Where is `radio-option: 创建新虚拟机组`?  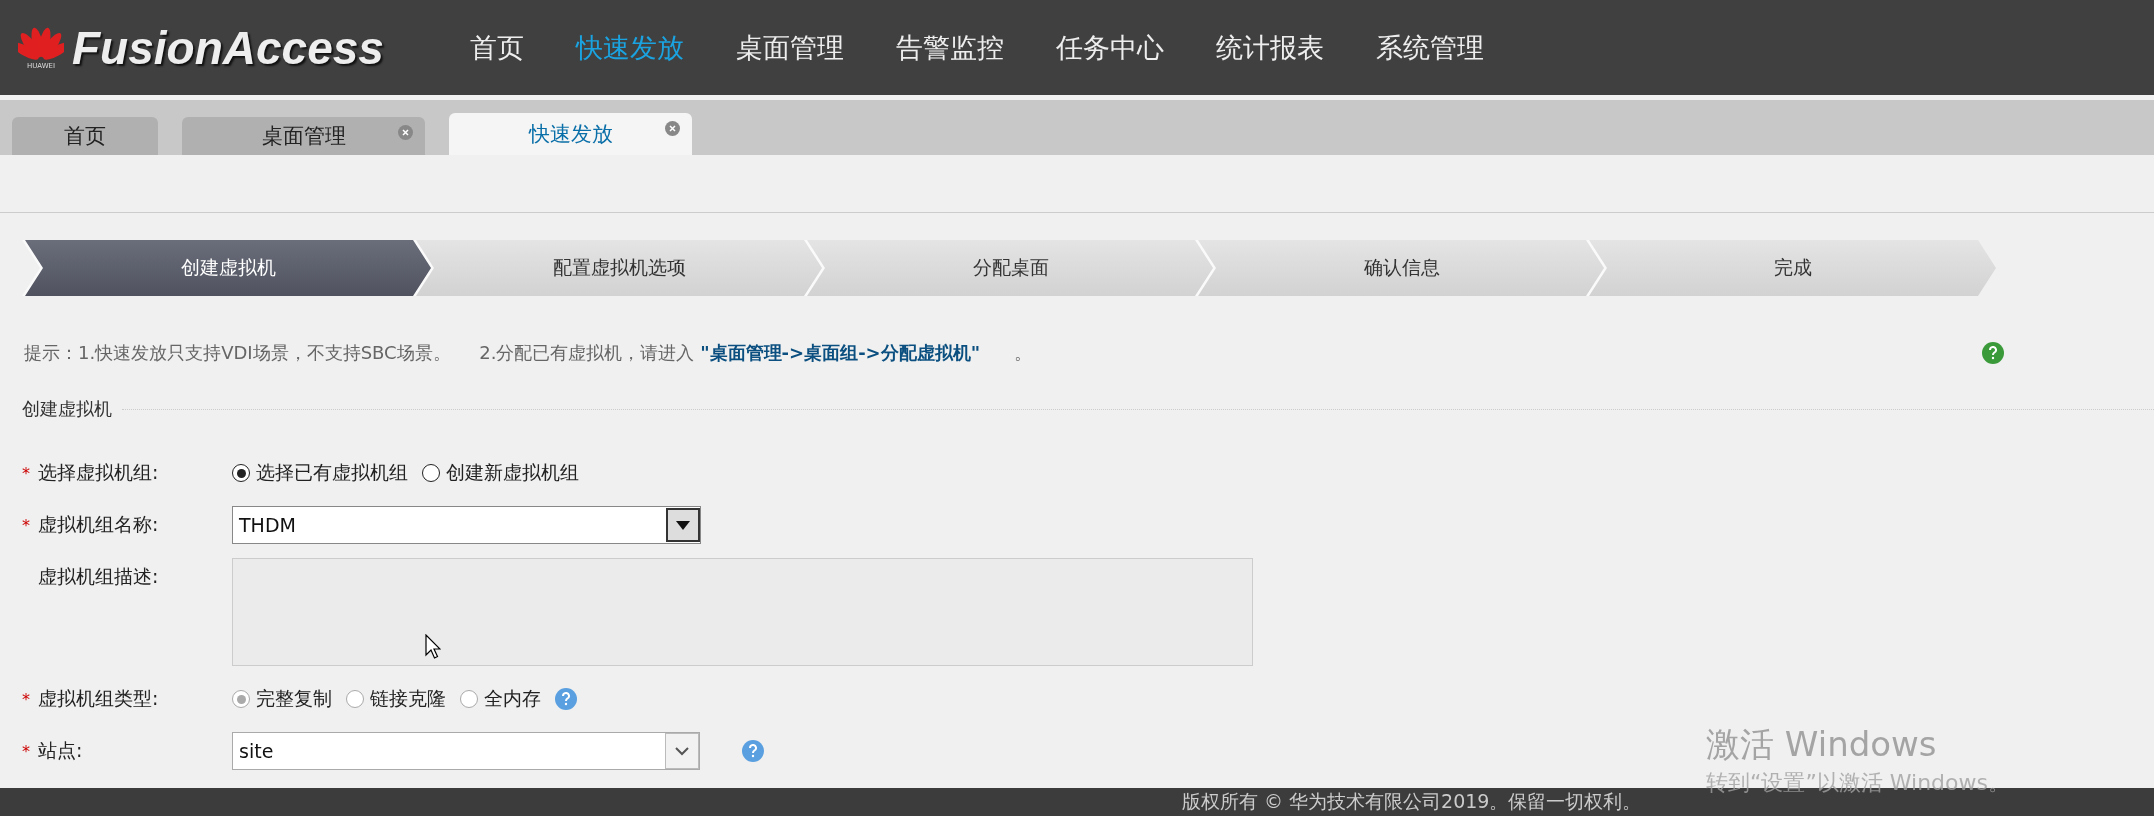 radio-option: 创建新虚拟机组 is located at coordinates (500, 473).